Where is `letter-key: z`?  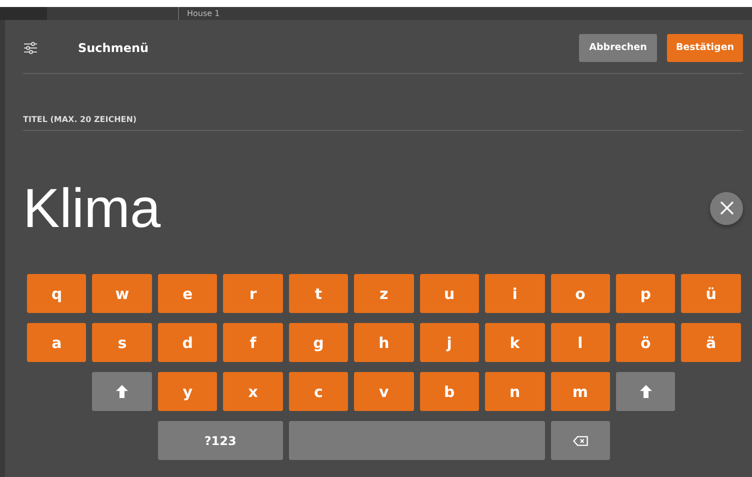 letter-key: z is located at coordinates (384, 293).